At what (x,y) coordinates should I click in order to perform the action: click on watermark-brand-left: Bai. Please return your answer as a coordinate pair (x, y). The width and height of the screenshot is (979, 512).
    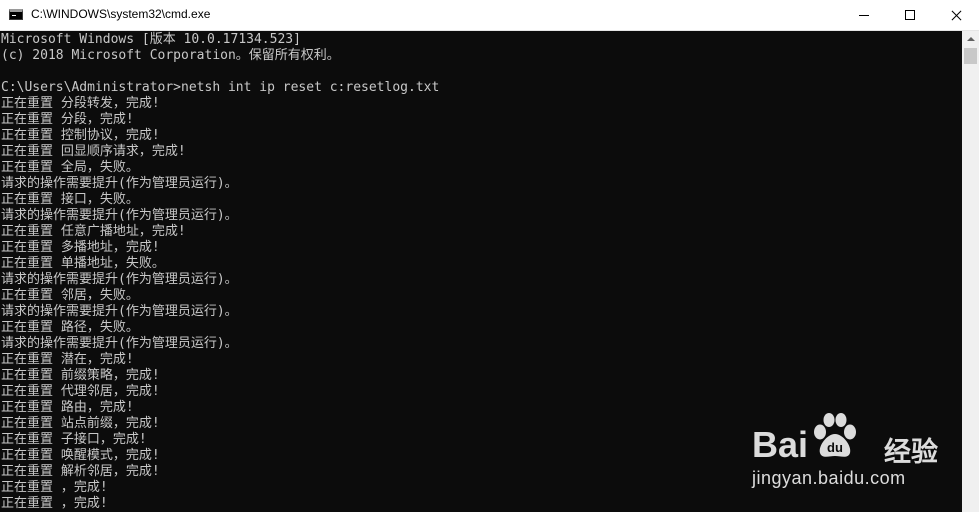
    Looking at the image, I should click on (780, 444).